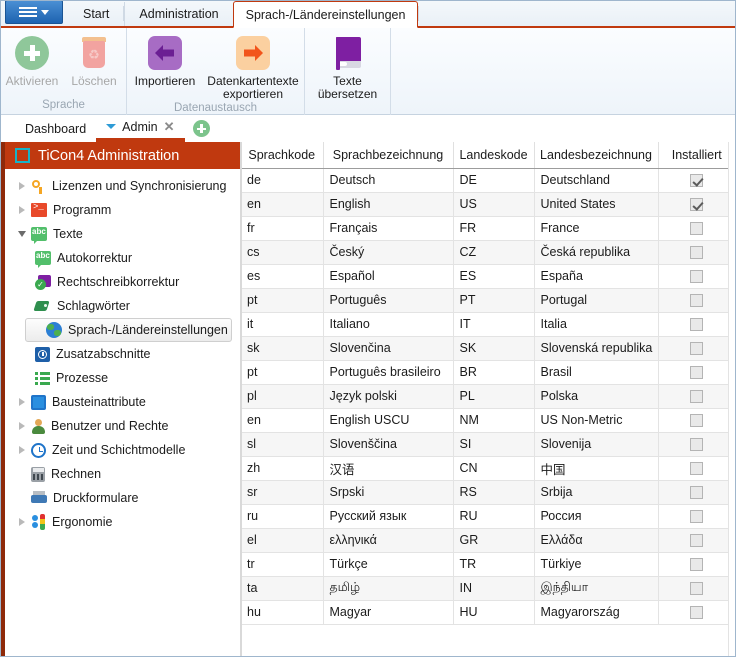 Image resolution: width=736 pixels, height=657 pixels. I want to click on table-row: tr Türkçe TR Türkiye, so click(488, 564).